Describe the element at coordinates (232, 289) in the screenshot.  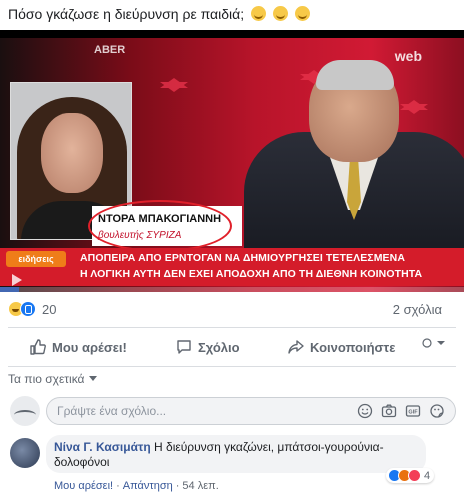
I see `video-progress-bar` at that location.